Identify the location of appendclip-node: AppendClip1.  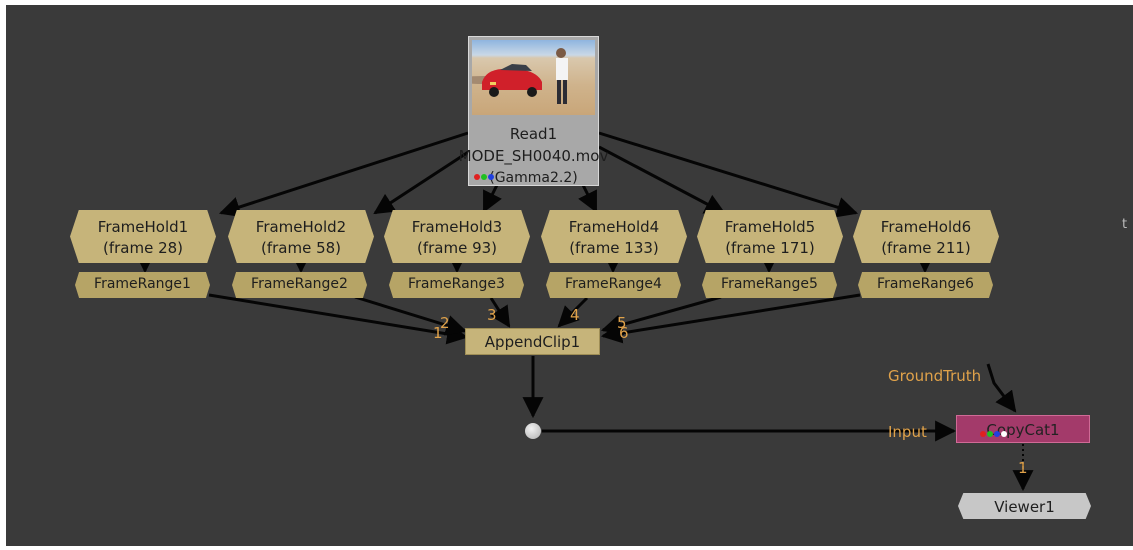
(532, 341).